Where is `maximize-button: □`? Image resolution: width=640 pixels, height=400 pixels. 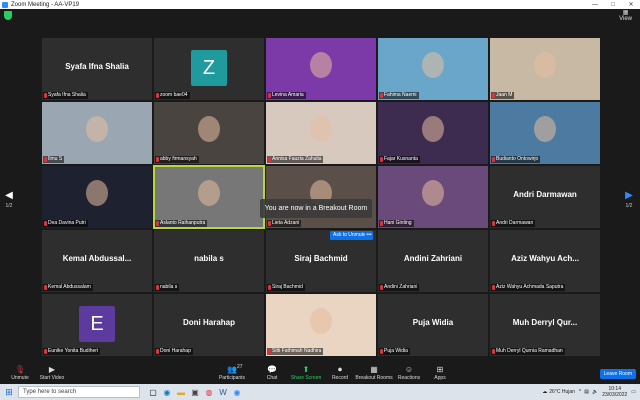
maximize-button: □ is located at coordinates (613, 5).